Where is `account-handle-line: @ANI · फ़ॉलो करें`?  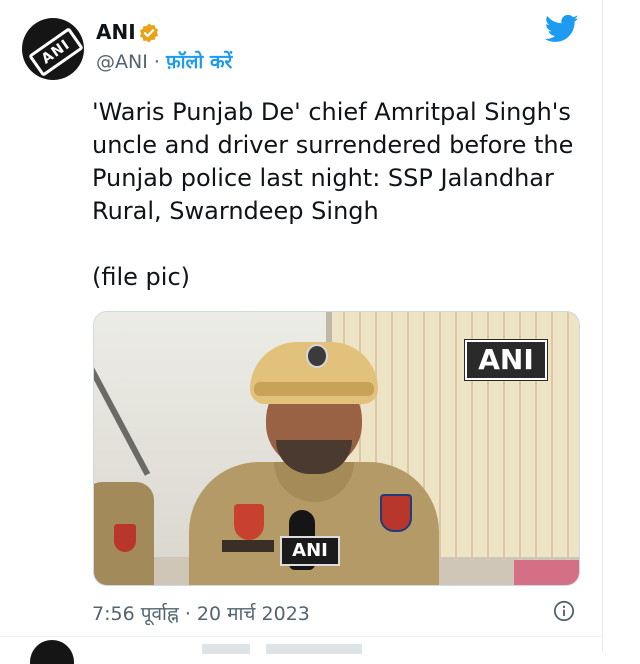
account-handle-line: @ANI · फ़ॉलो करें is located at coordinates (164, 61).